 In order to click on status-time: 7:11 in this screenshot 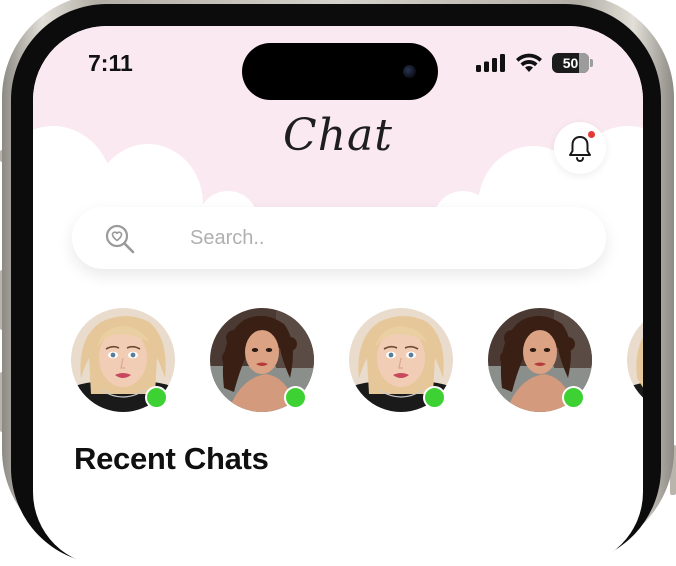, I will do `click(110, 63)`.